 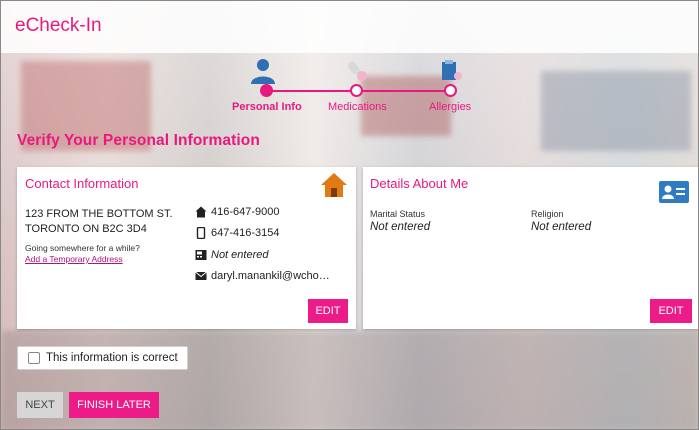 I want to click on step-allergies-label: Allergies, so click(x=450, y=107).